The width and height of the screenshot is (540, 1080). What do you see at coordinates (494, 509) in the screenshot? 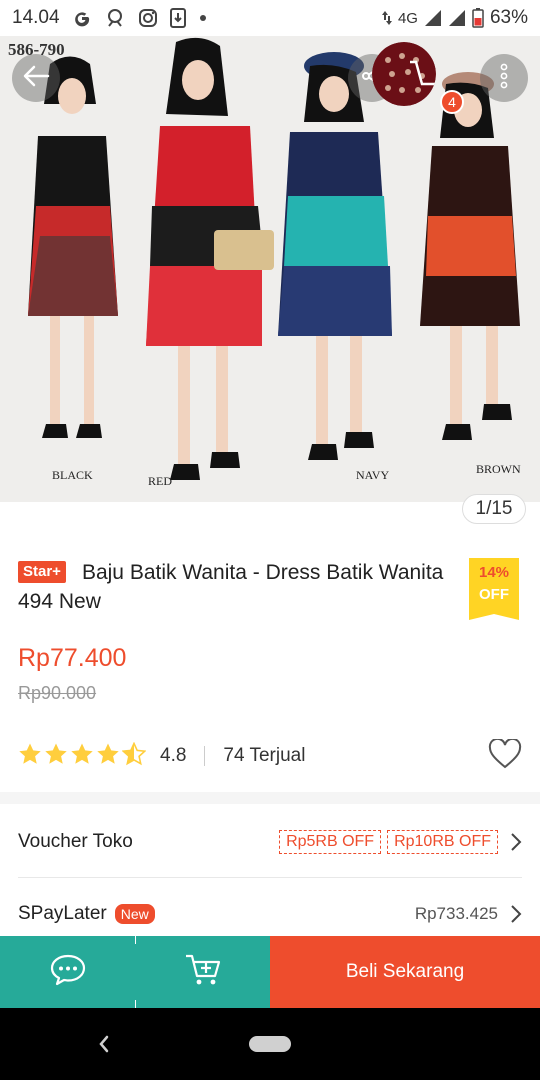
I see `image-page-indicator: 1/15` at bounding box center [494, 509].